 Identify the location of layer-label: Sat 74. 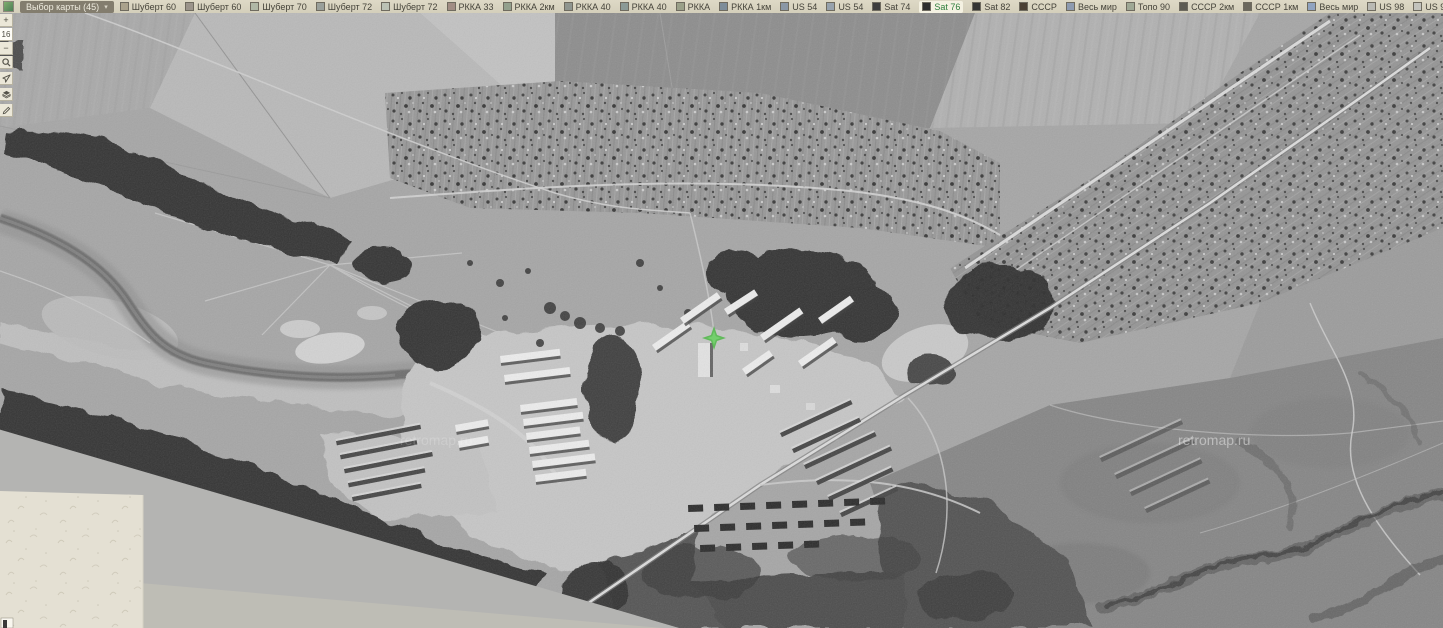
(897, 6).